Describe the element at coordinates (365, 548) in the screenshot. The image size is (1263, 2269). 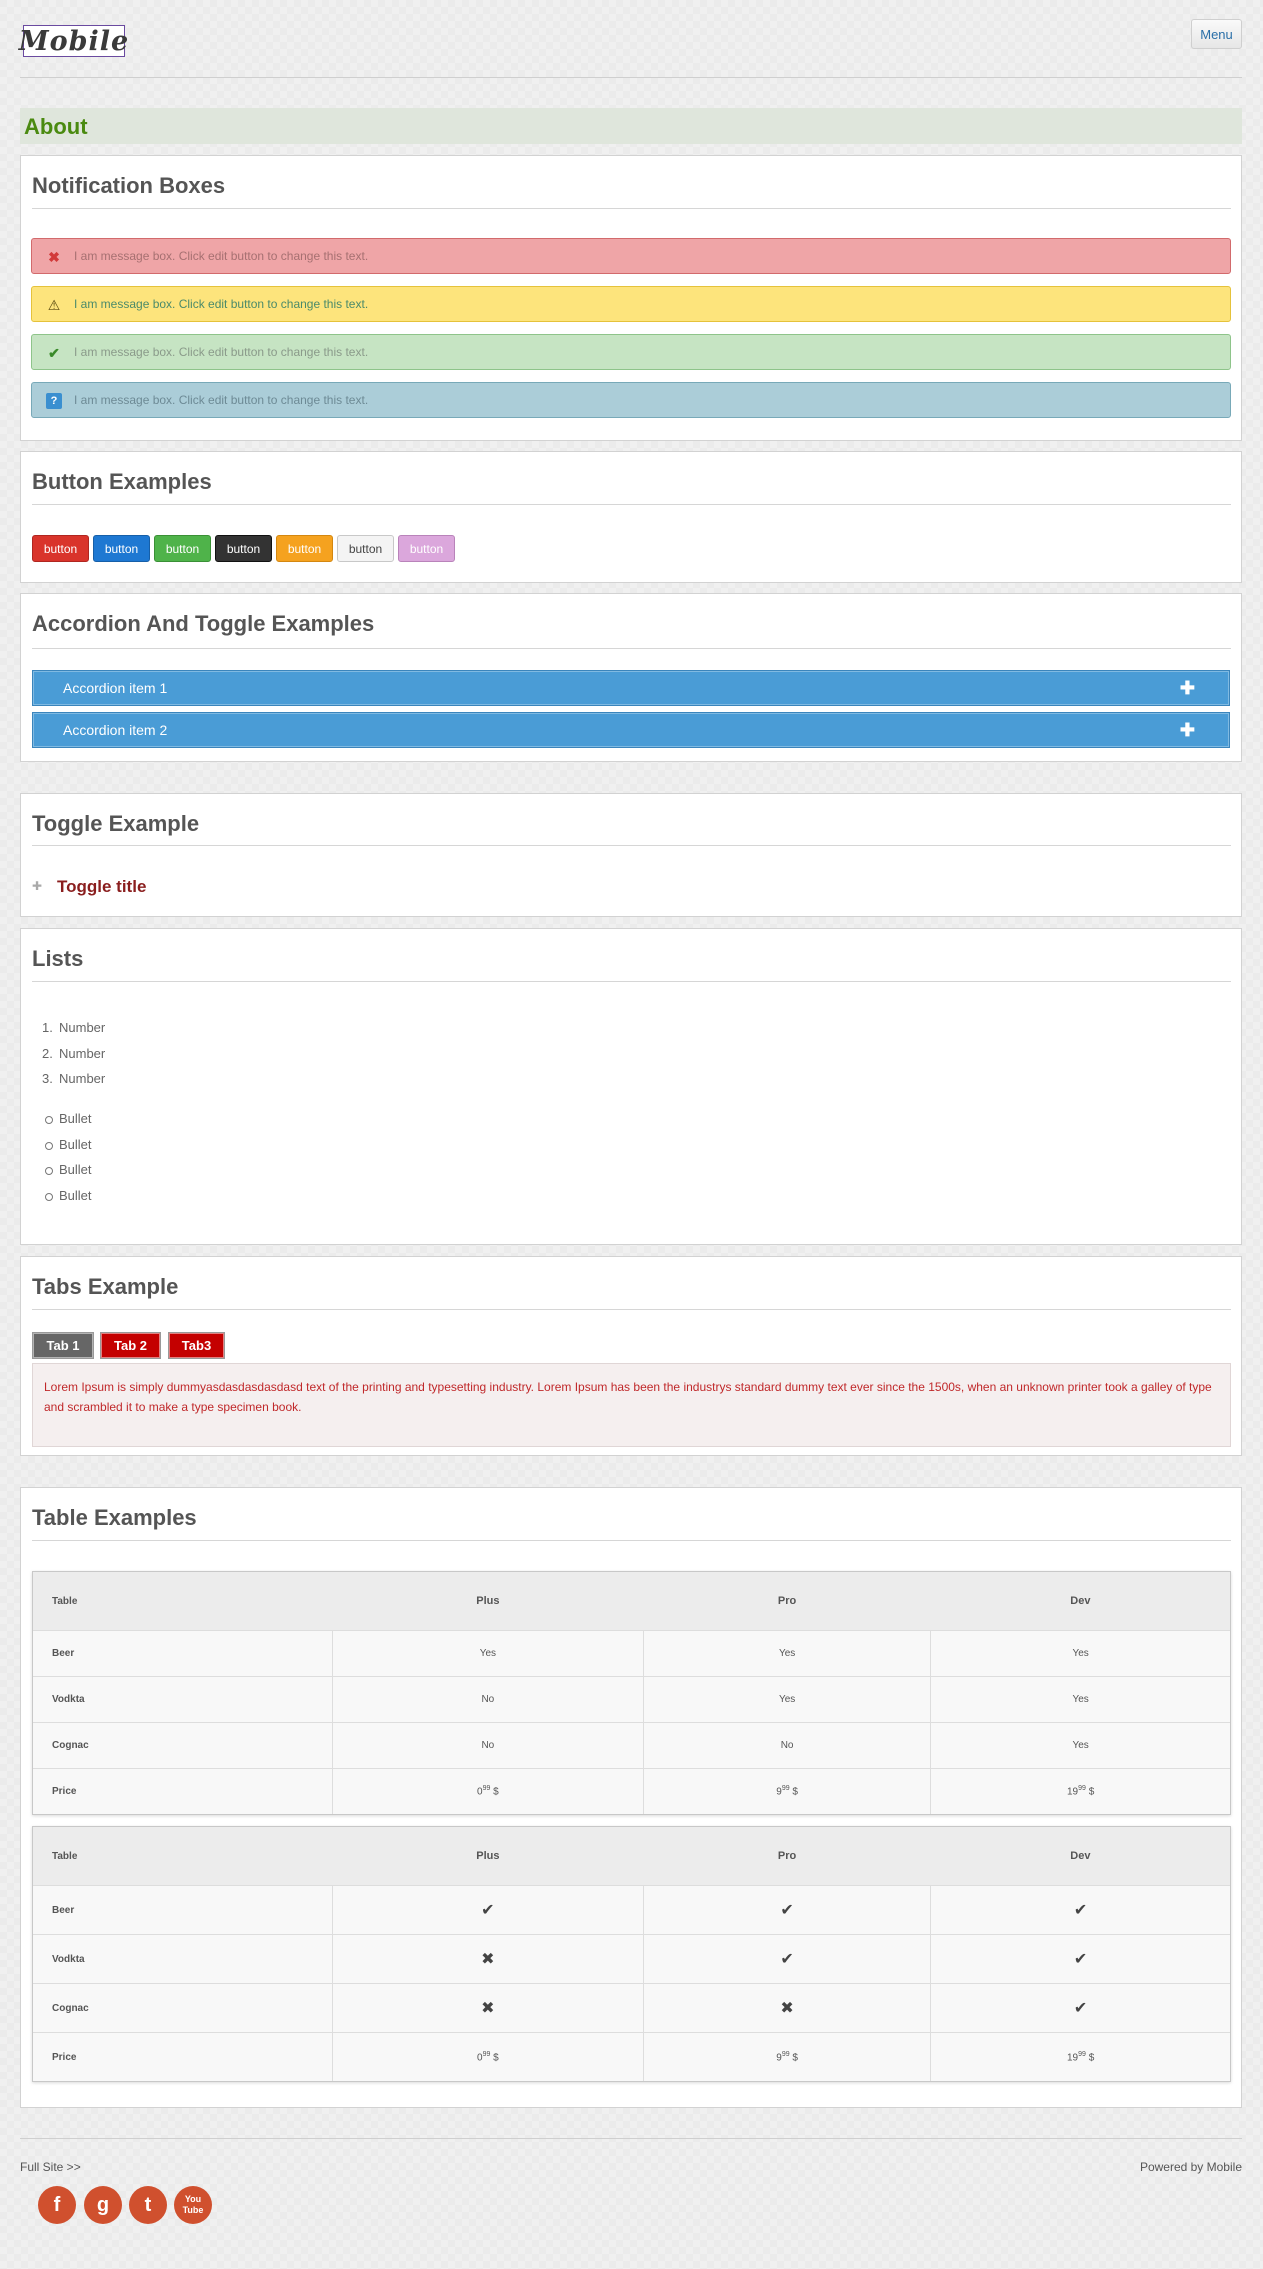
I see `light-button: button` at that location.